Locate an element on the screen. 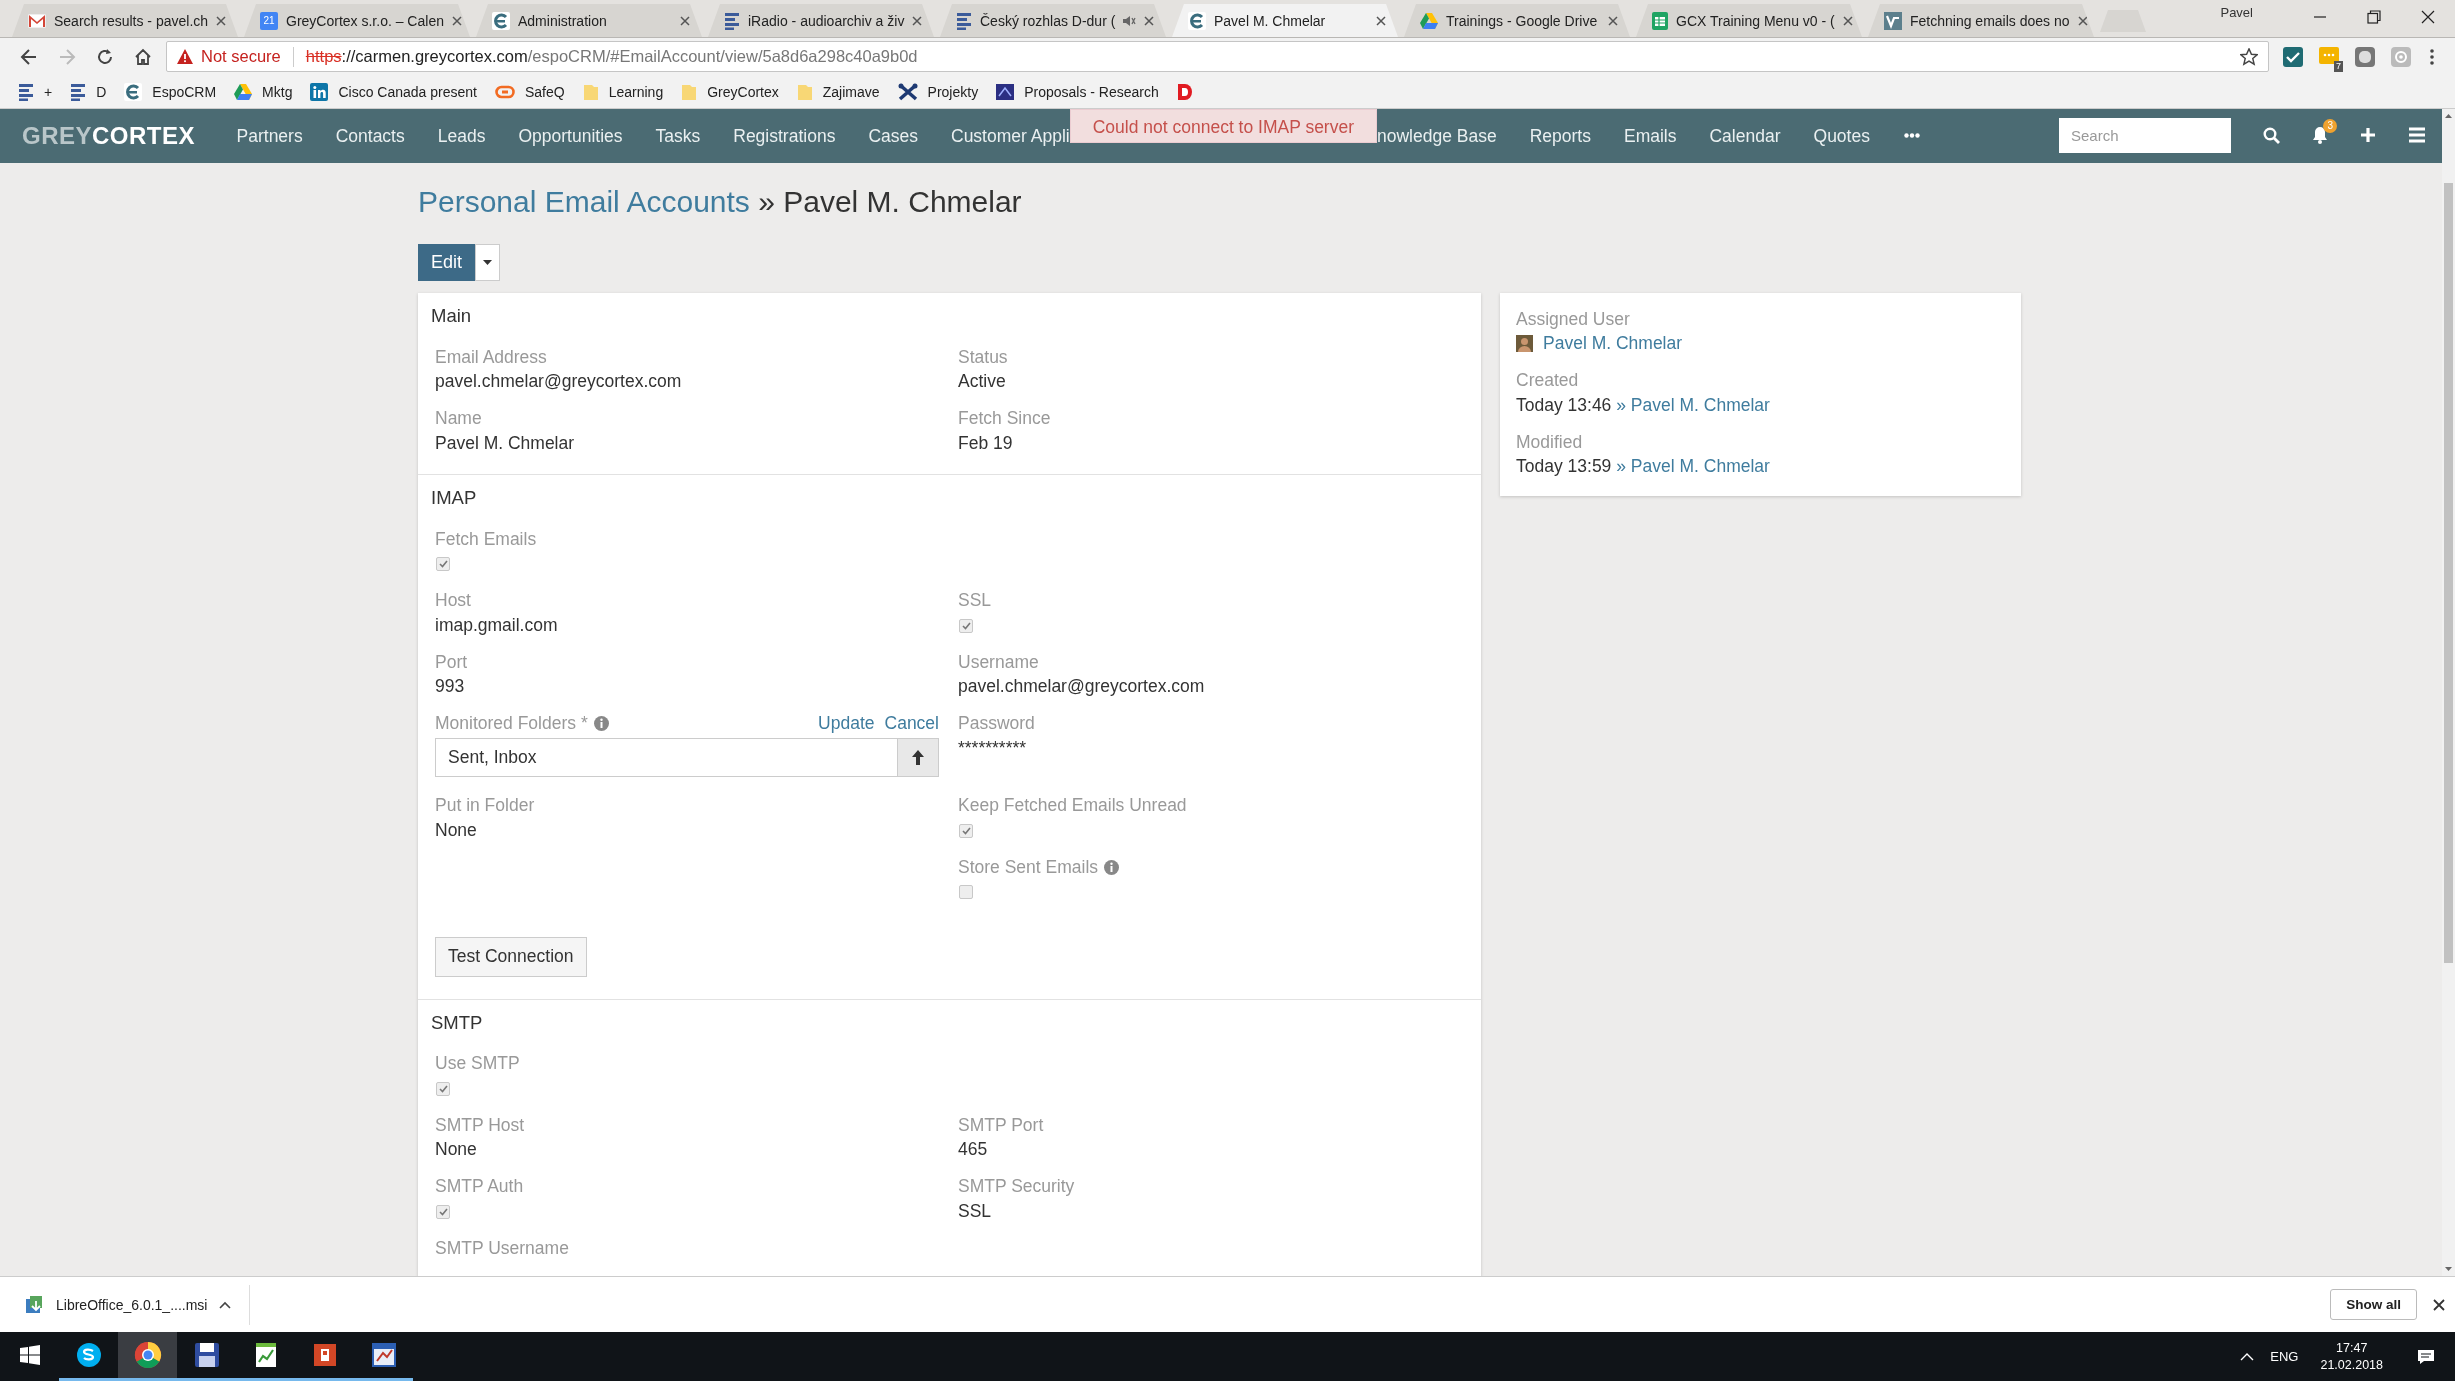 This screenshot has width=2455, height=1381. bookmark: Mktg is located at coordinates (263, 91).